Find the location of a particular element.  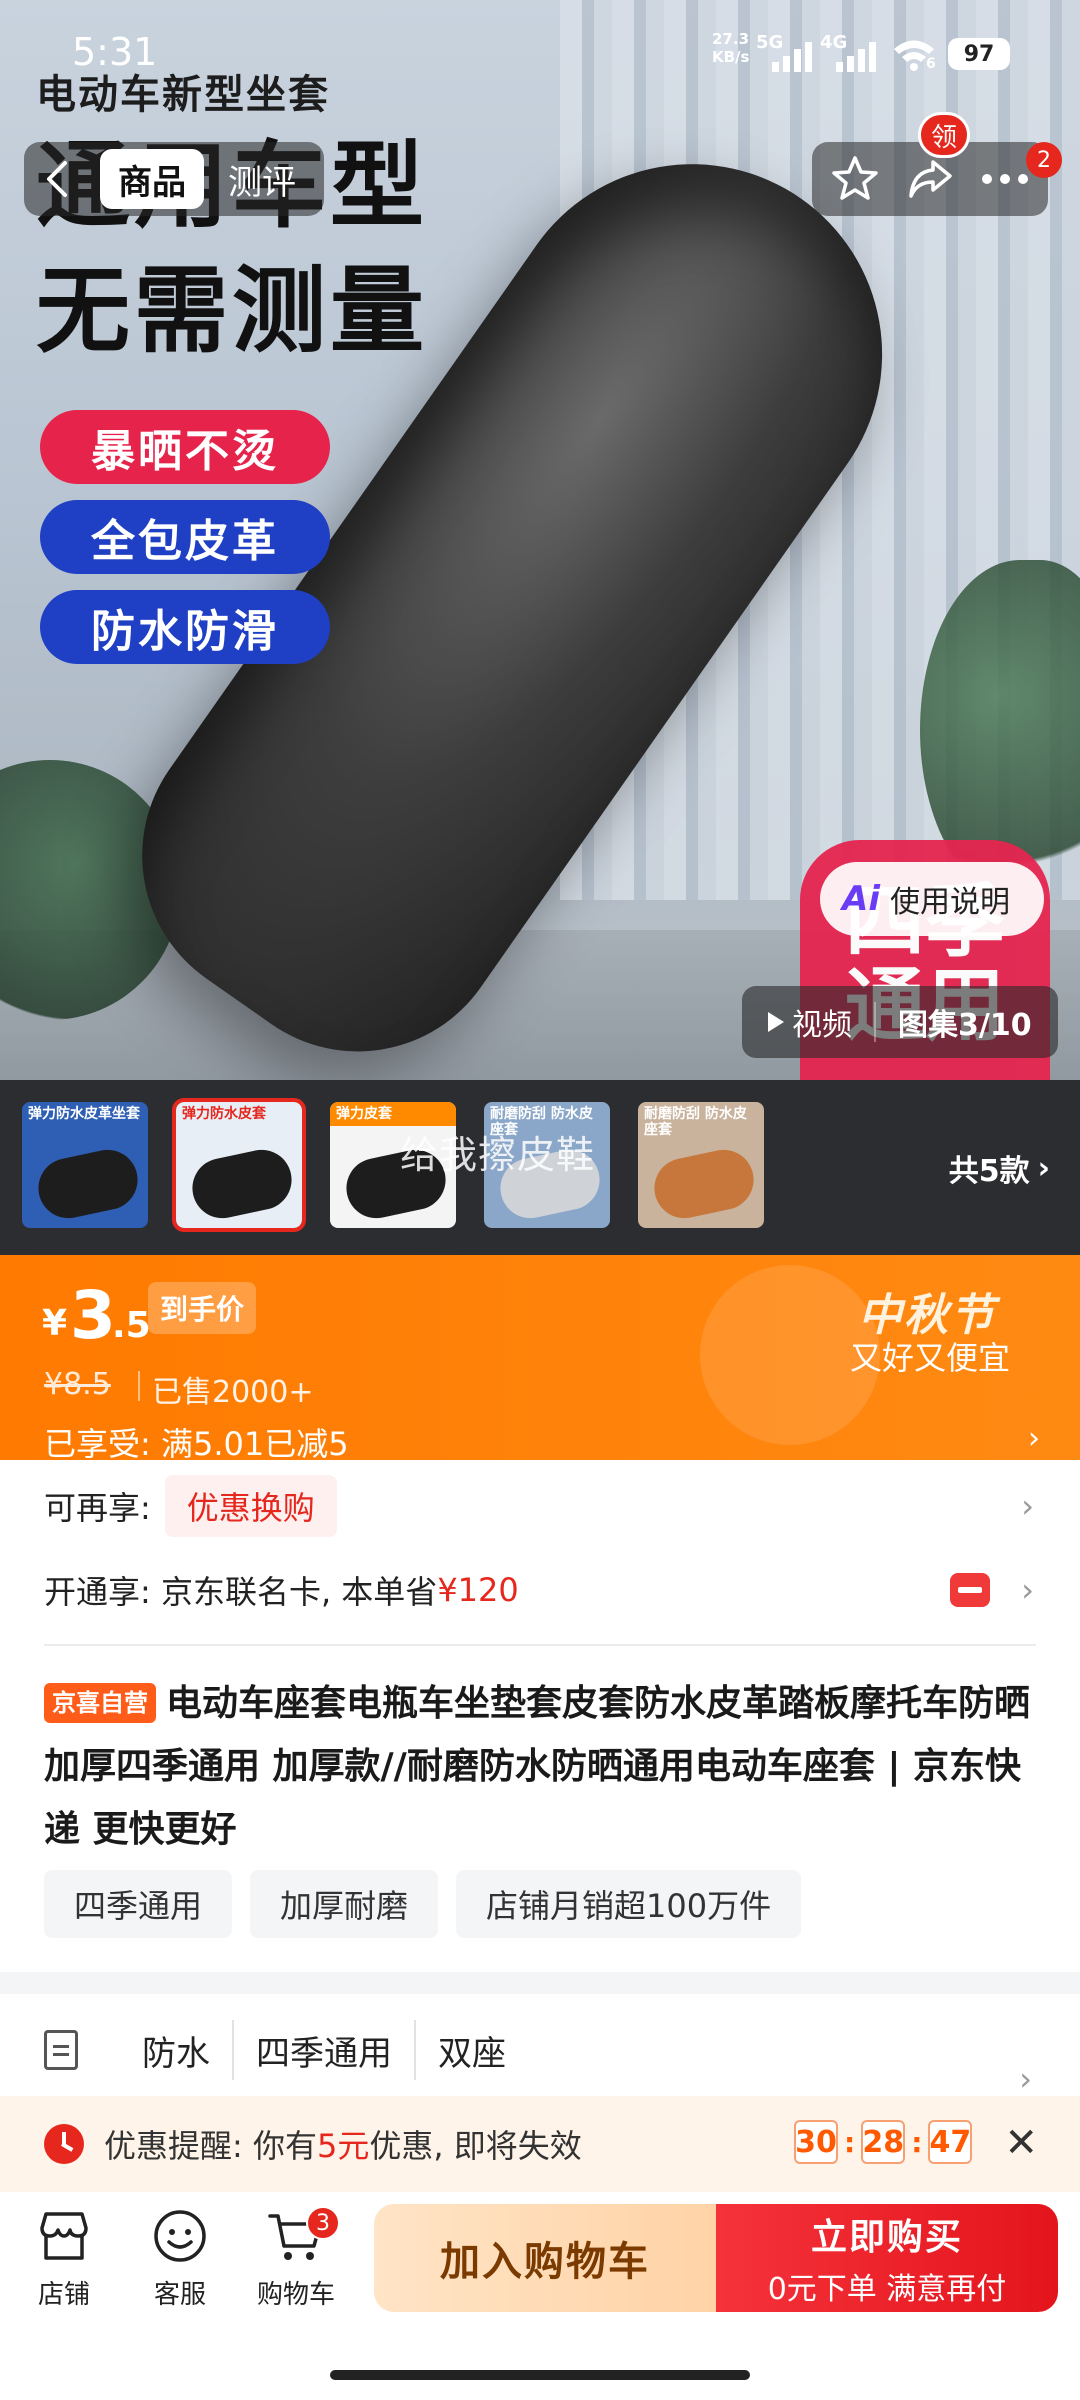

store-icon is located at coordinates (64, 2236).